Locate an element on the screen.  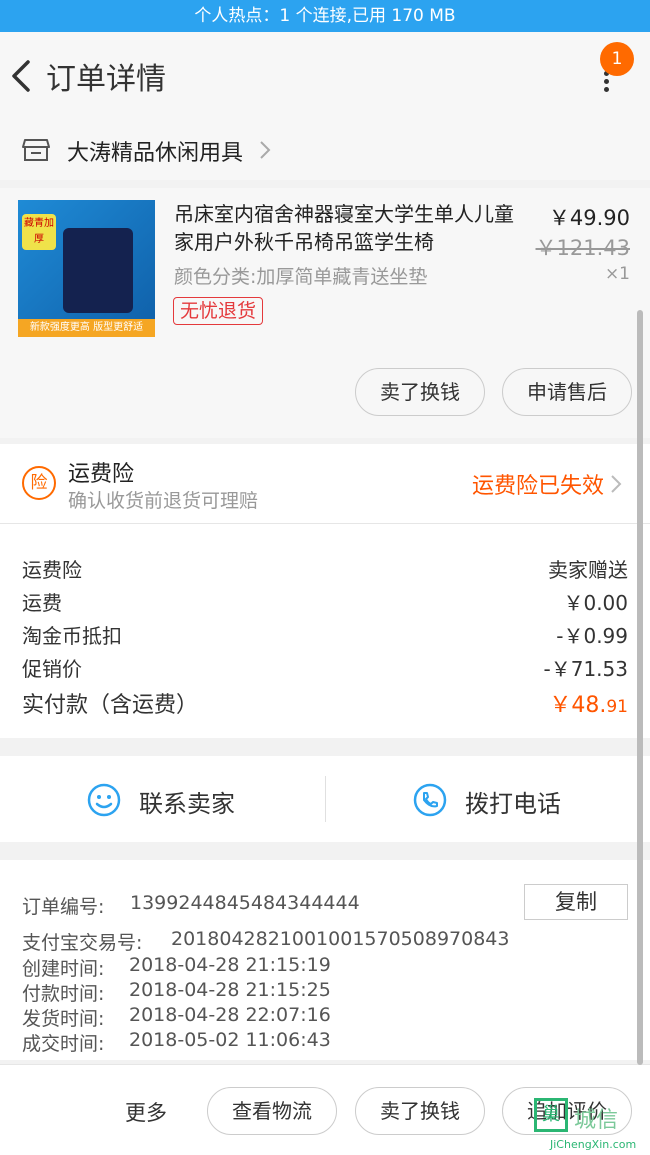
paid-time: 2018-04-28 21:15:25 is located at coordinates (230, 990).